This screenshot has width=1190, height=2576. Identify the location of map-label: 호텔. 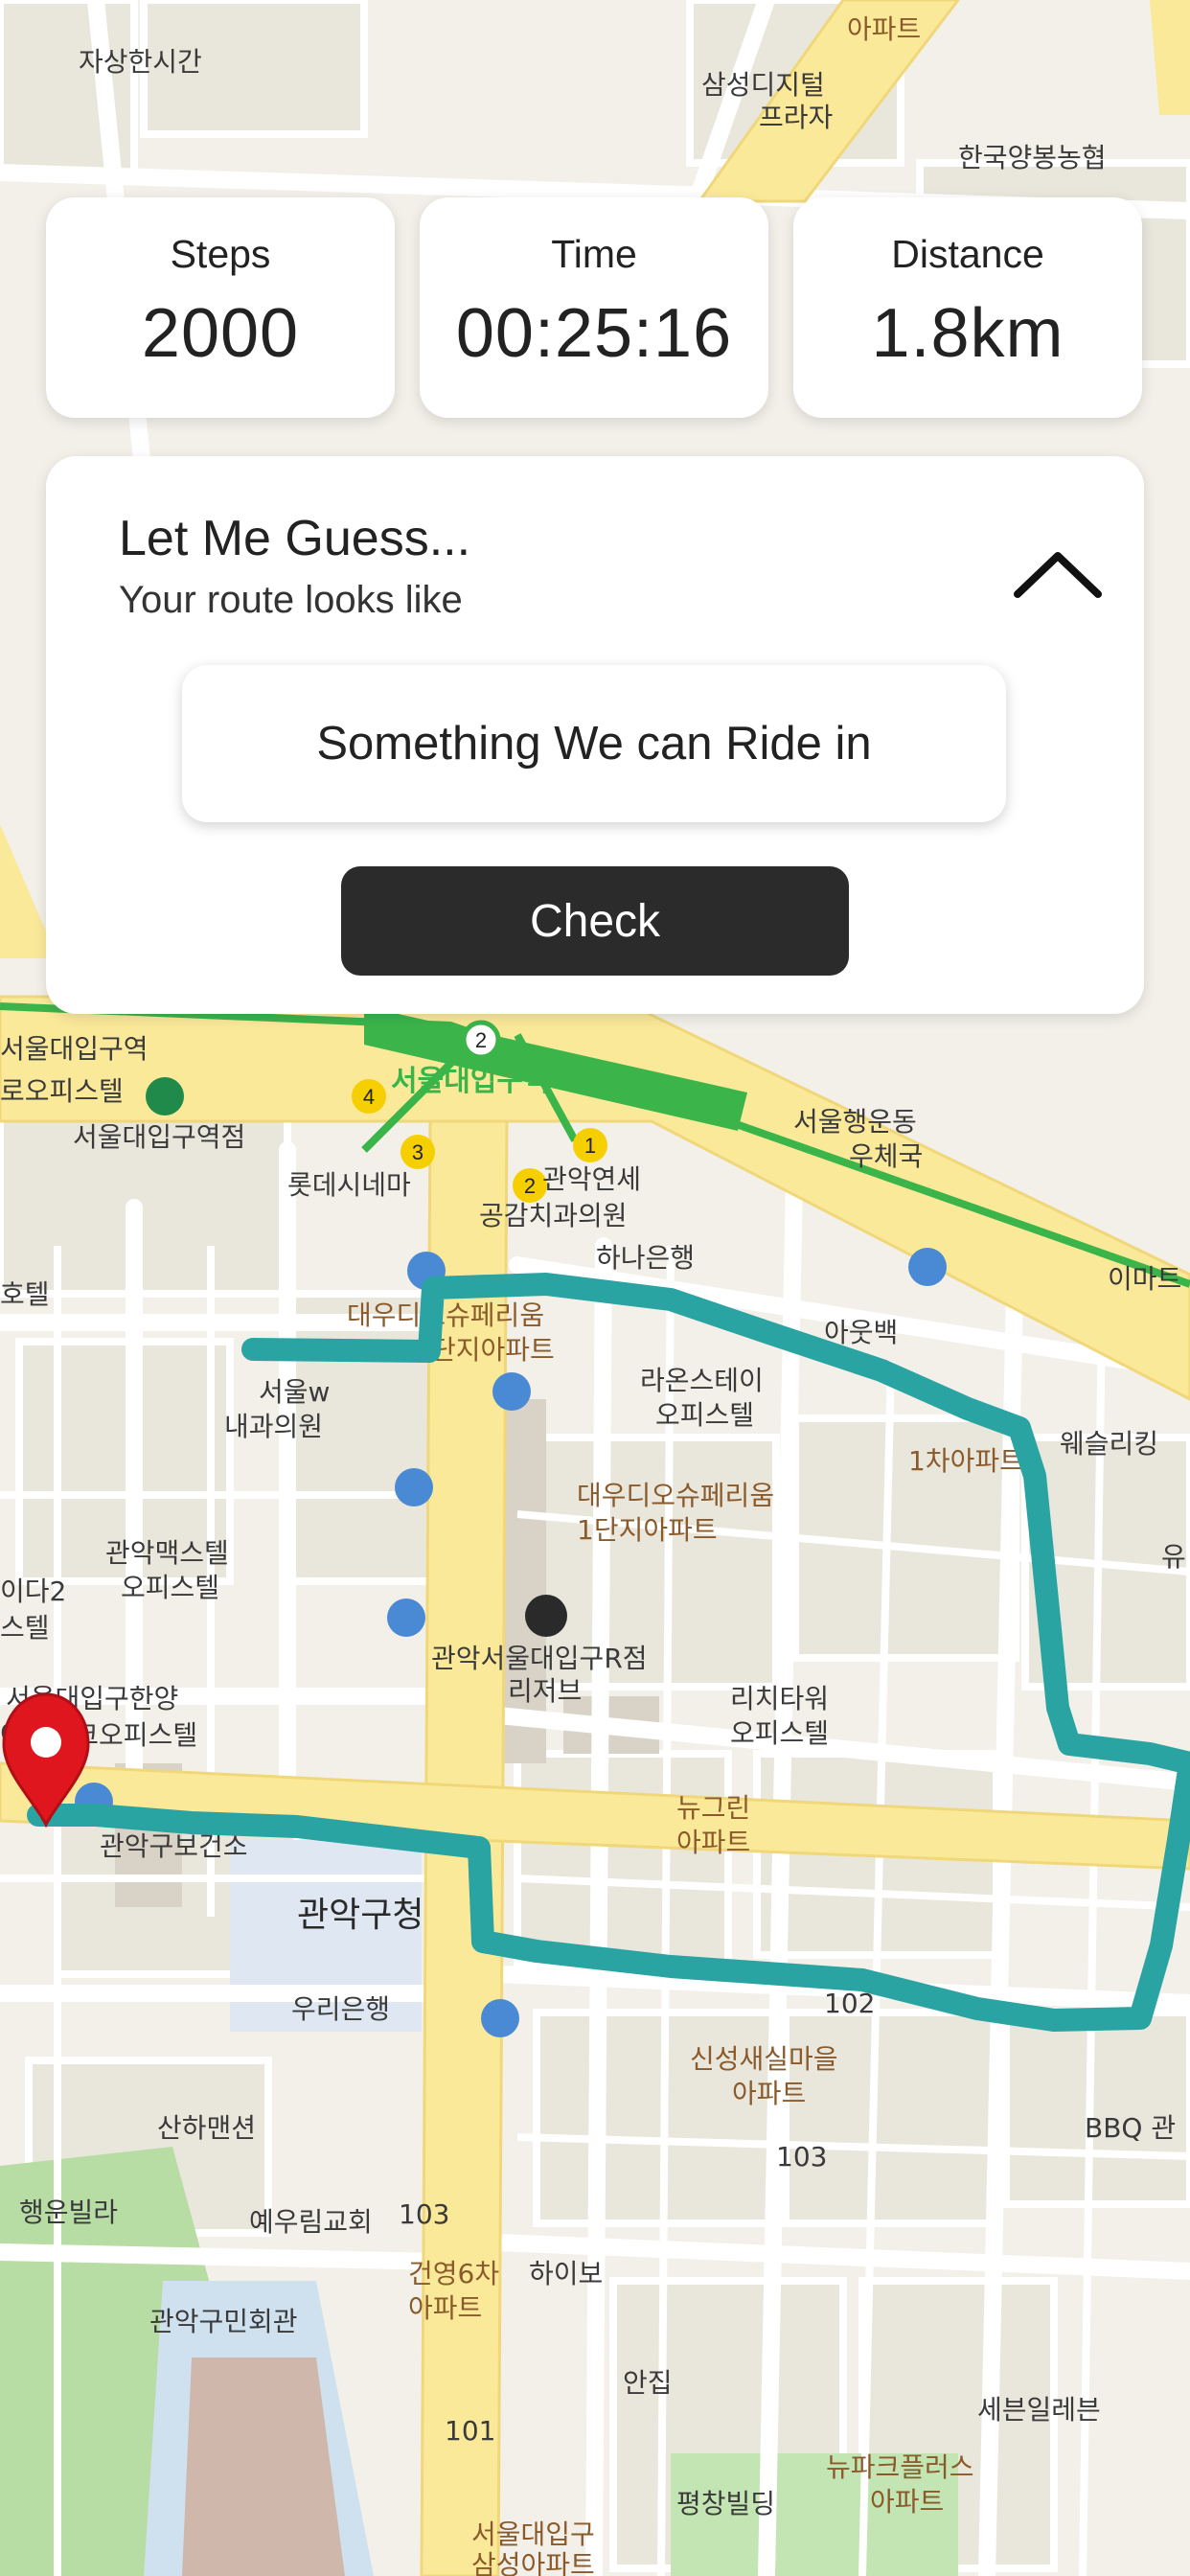
(25, 1294).